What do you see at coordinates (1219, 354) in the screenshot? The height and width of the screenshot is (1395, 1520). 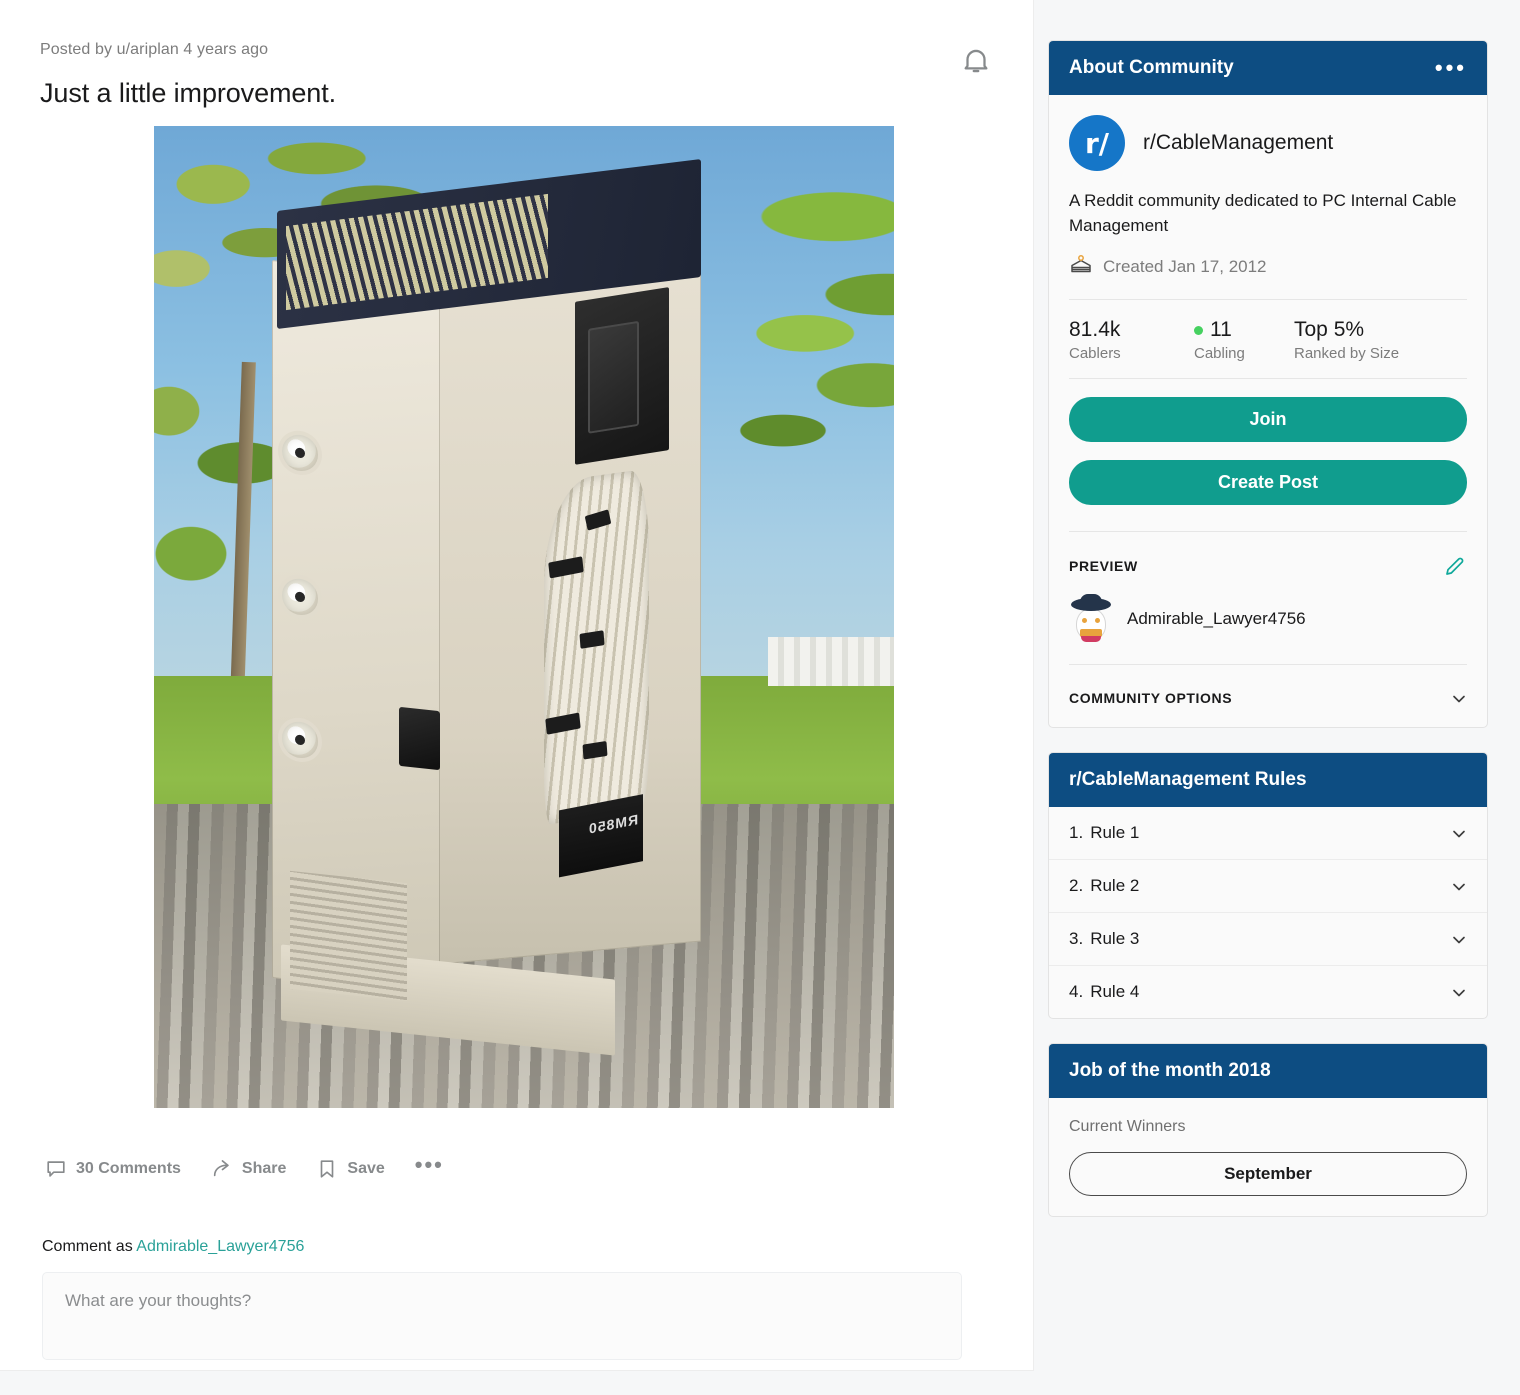 I see `stat-label: Cabling` at bounding box center [1219, 354].